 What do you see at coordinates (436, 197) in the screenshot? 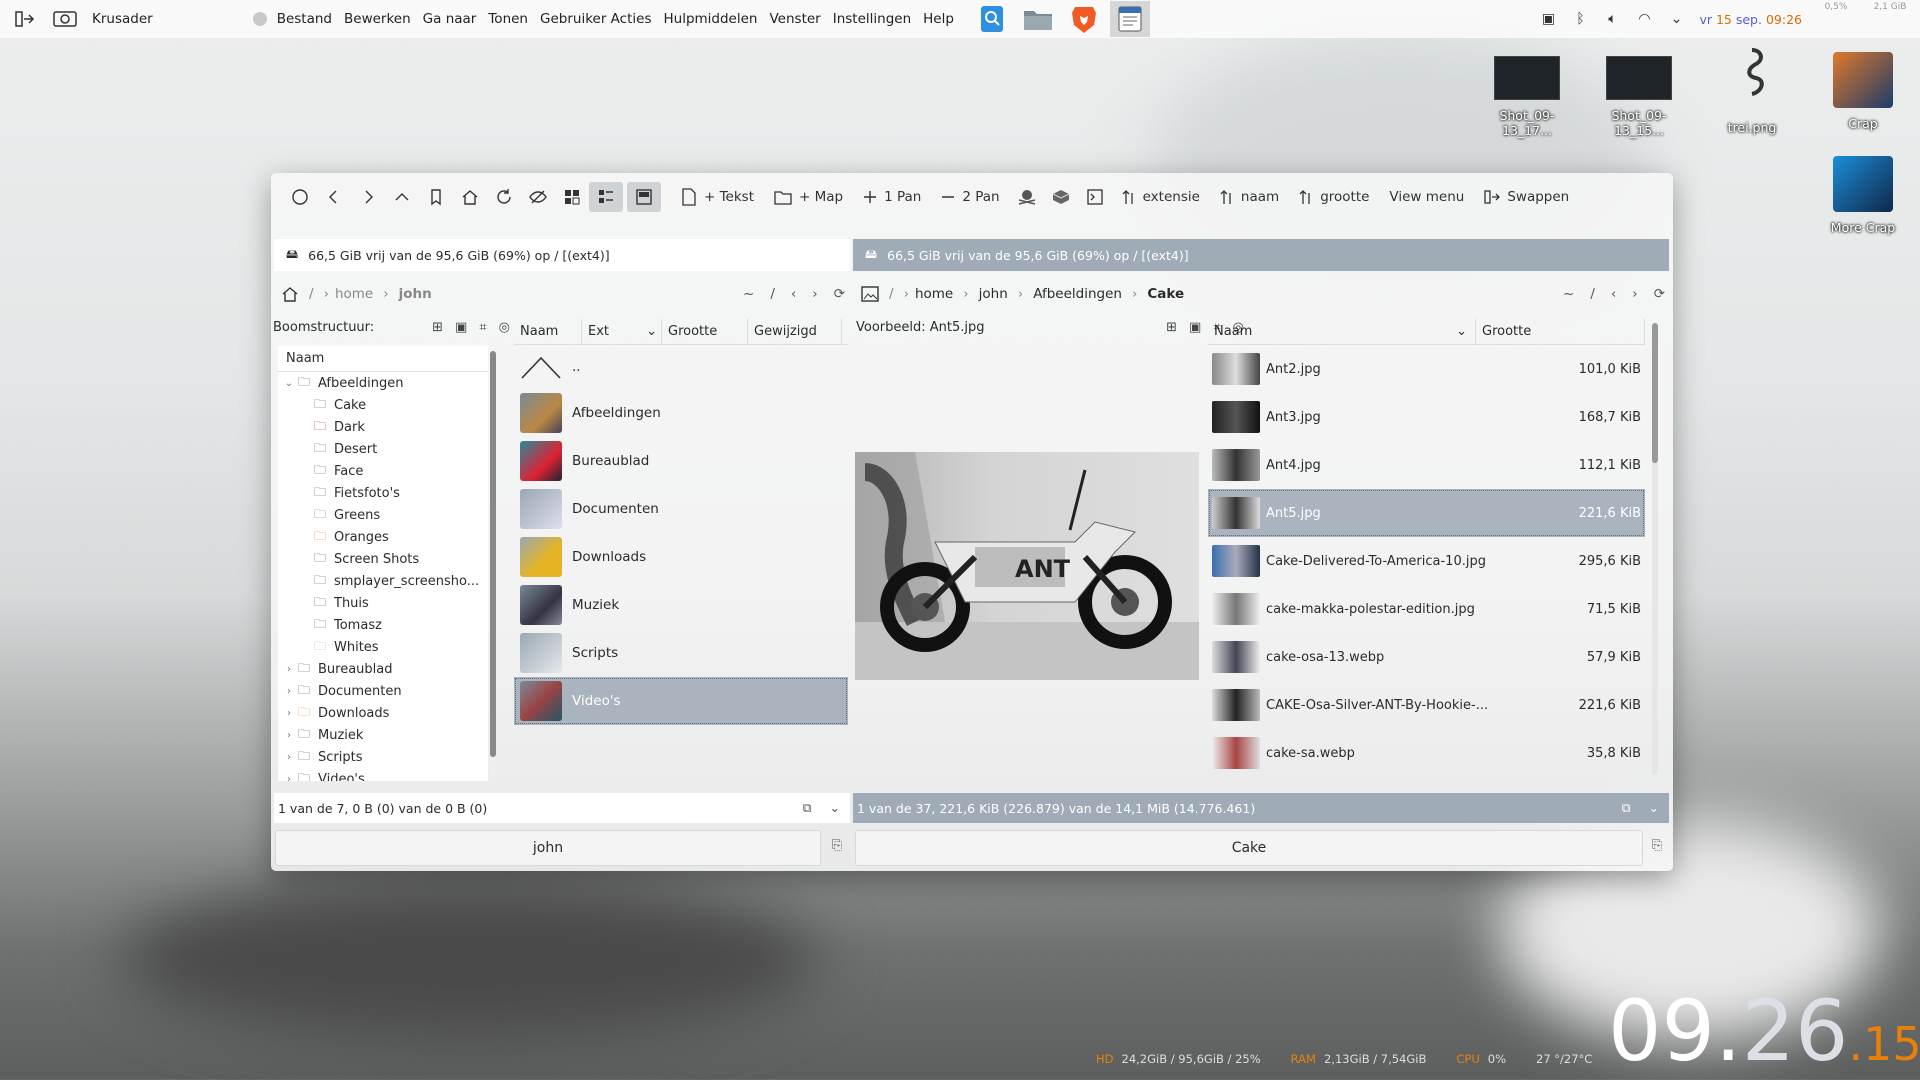
I see `bookmark-icon` at bounding box center [436, 197].